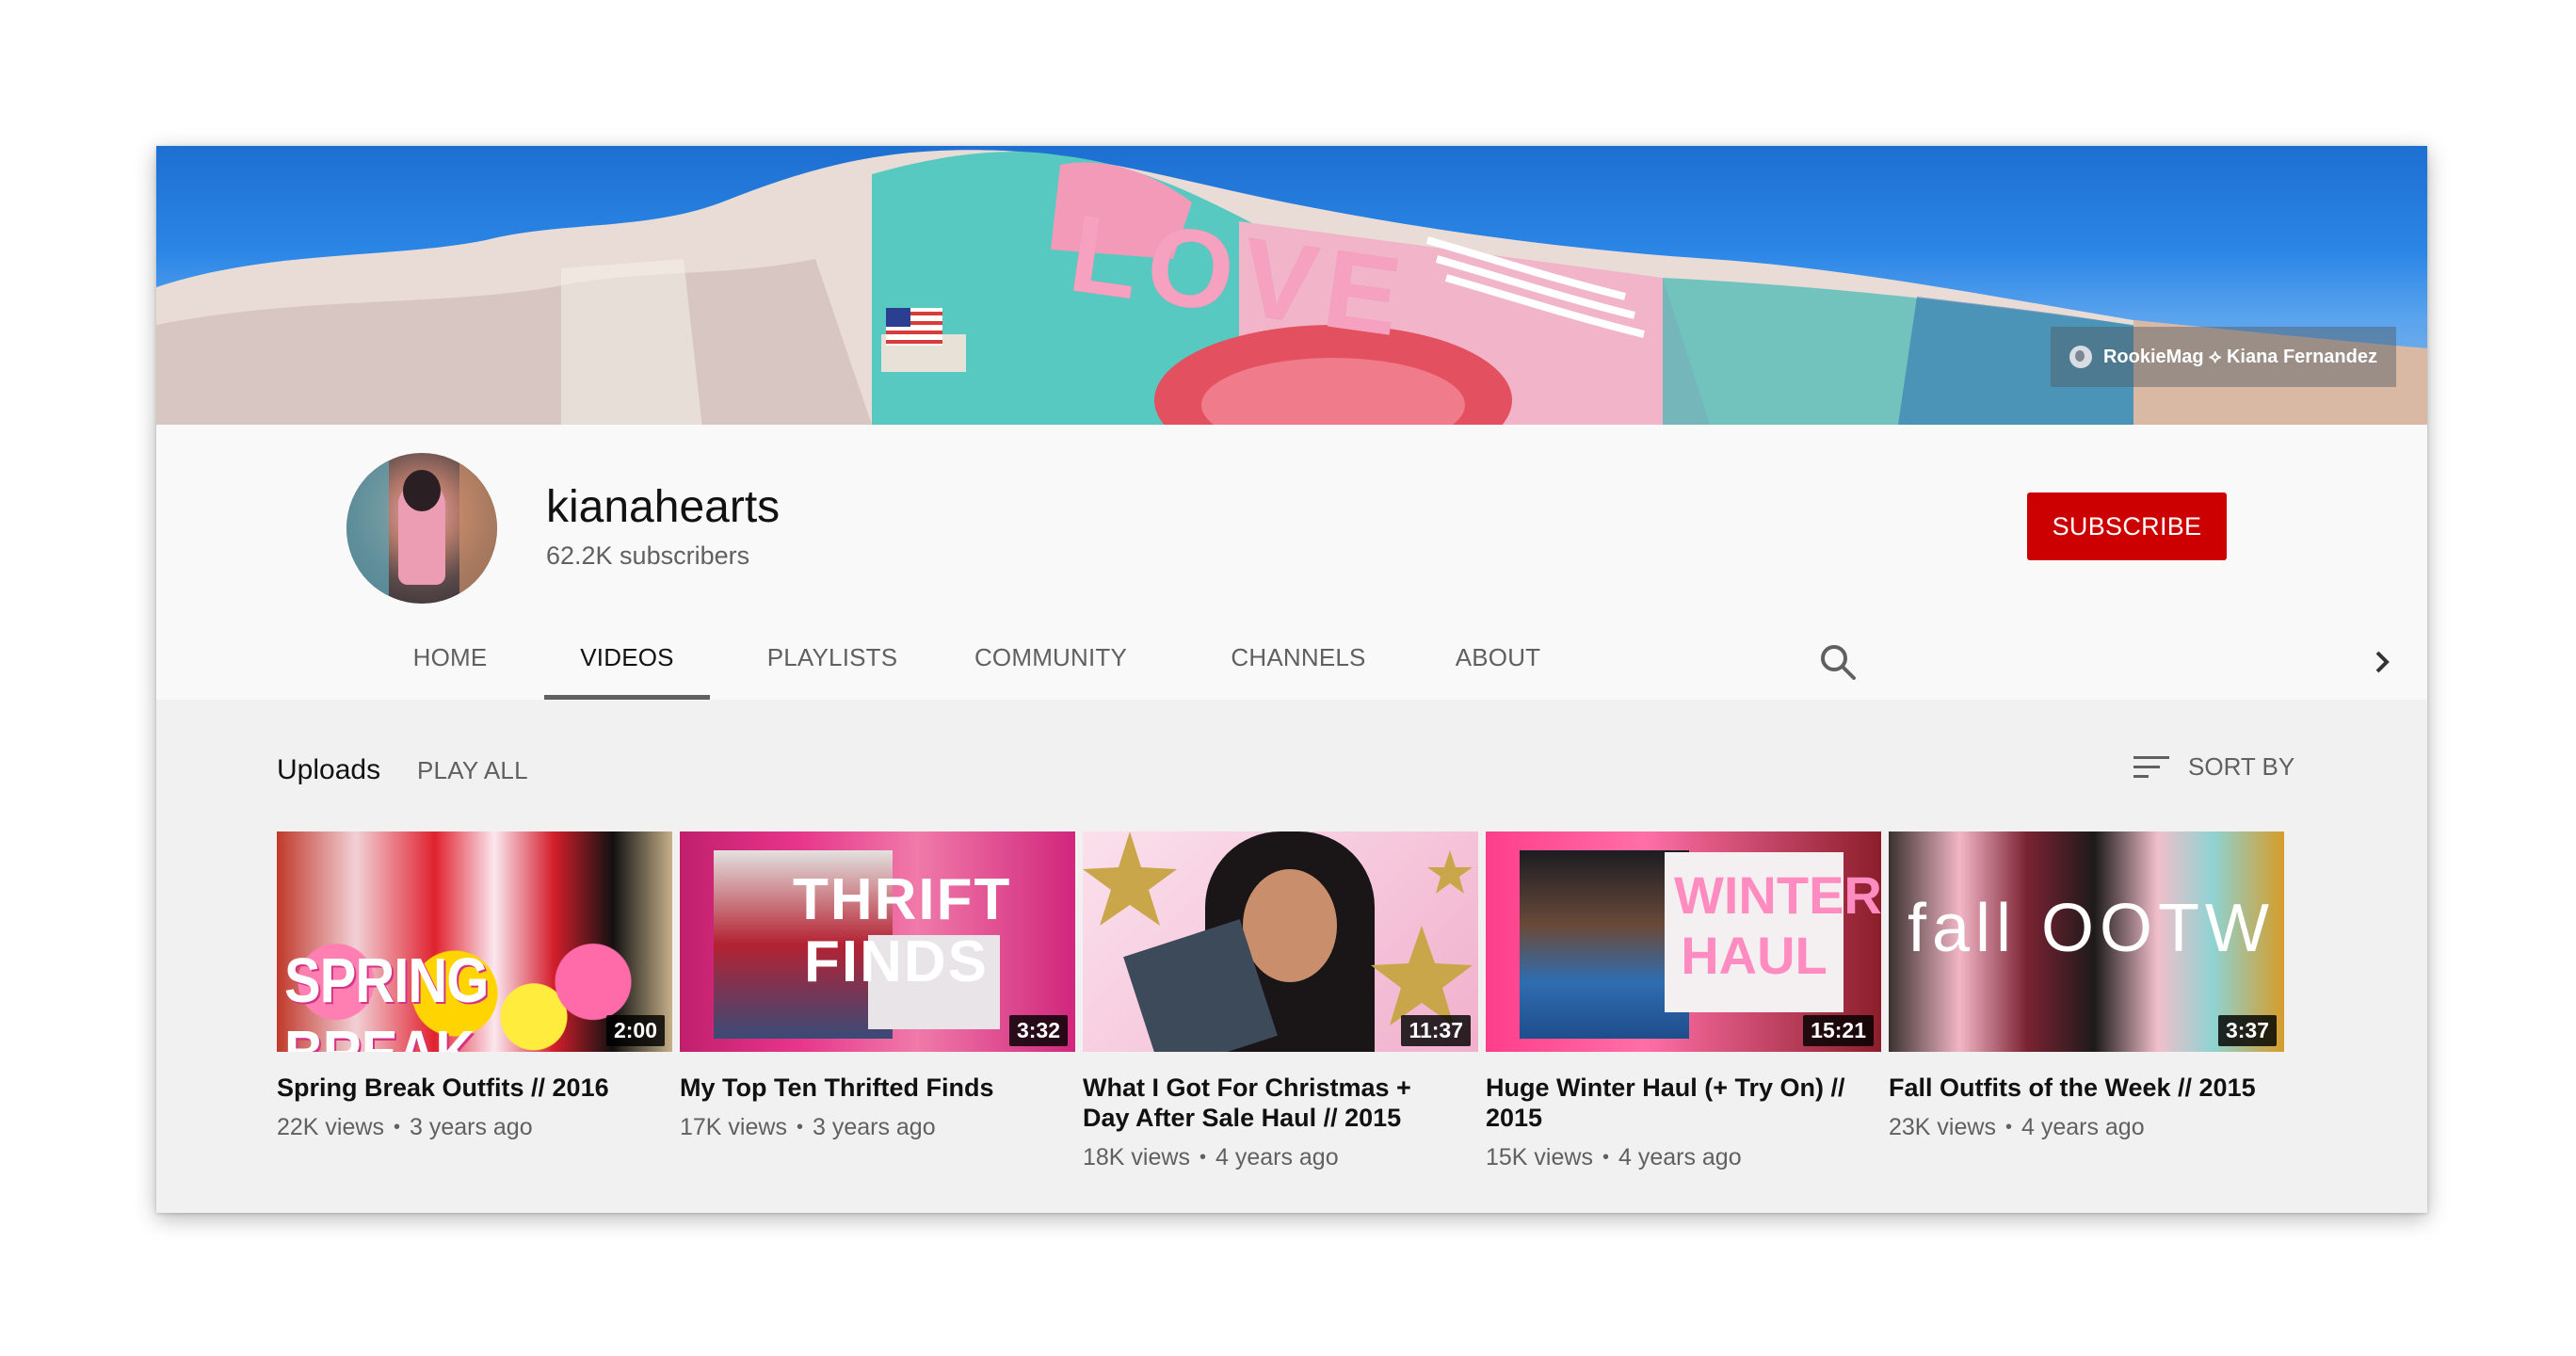 The image size is (2576, 1356). Describe the element at coordinates (1038, 1030) in the screenshot. I see `video-duration: 3:32` at that location.